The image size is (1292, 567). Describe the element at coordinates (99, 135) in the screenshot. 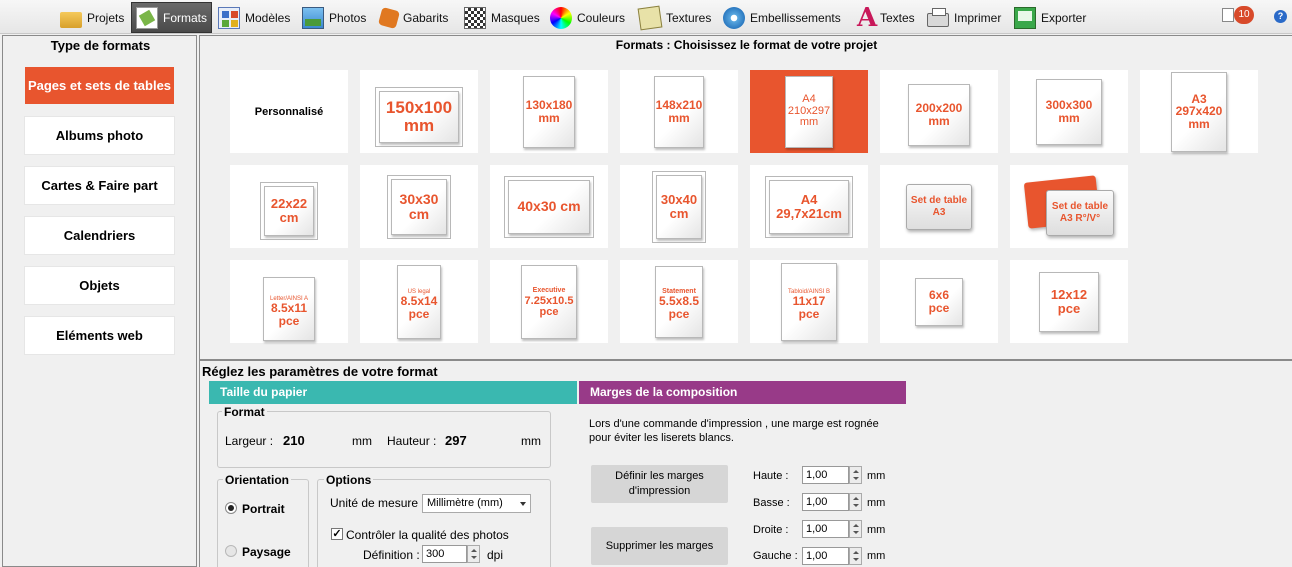

I see `sidebar-item-albums: Albums photo` at that location.